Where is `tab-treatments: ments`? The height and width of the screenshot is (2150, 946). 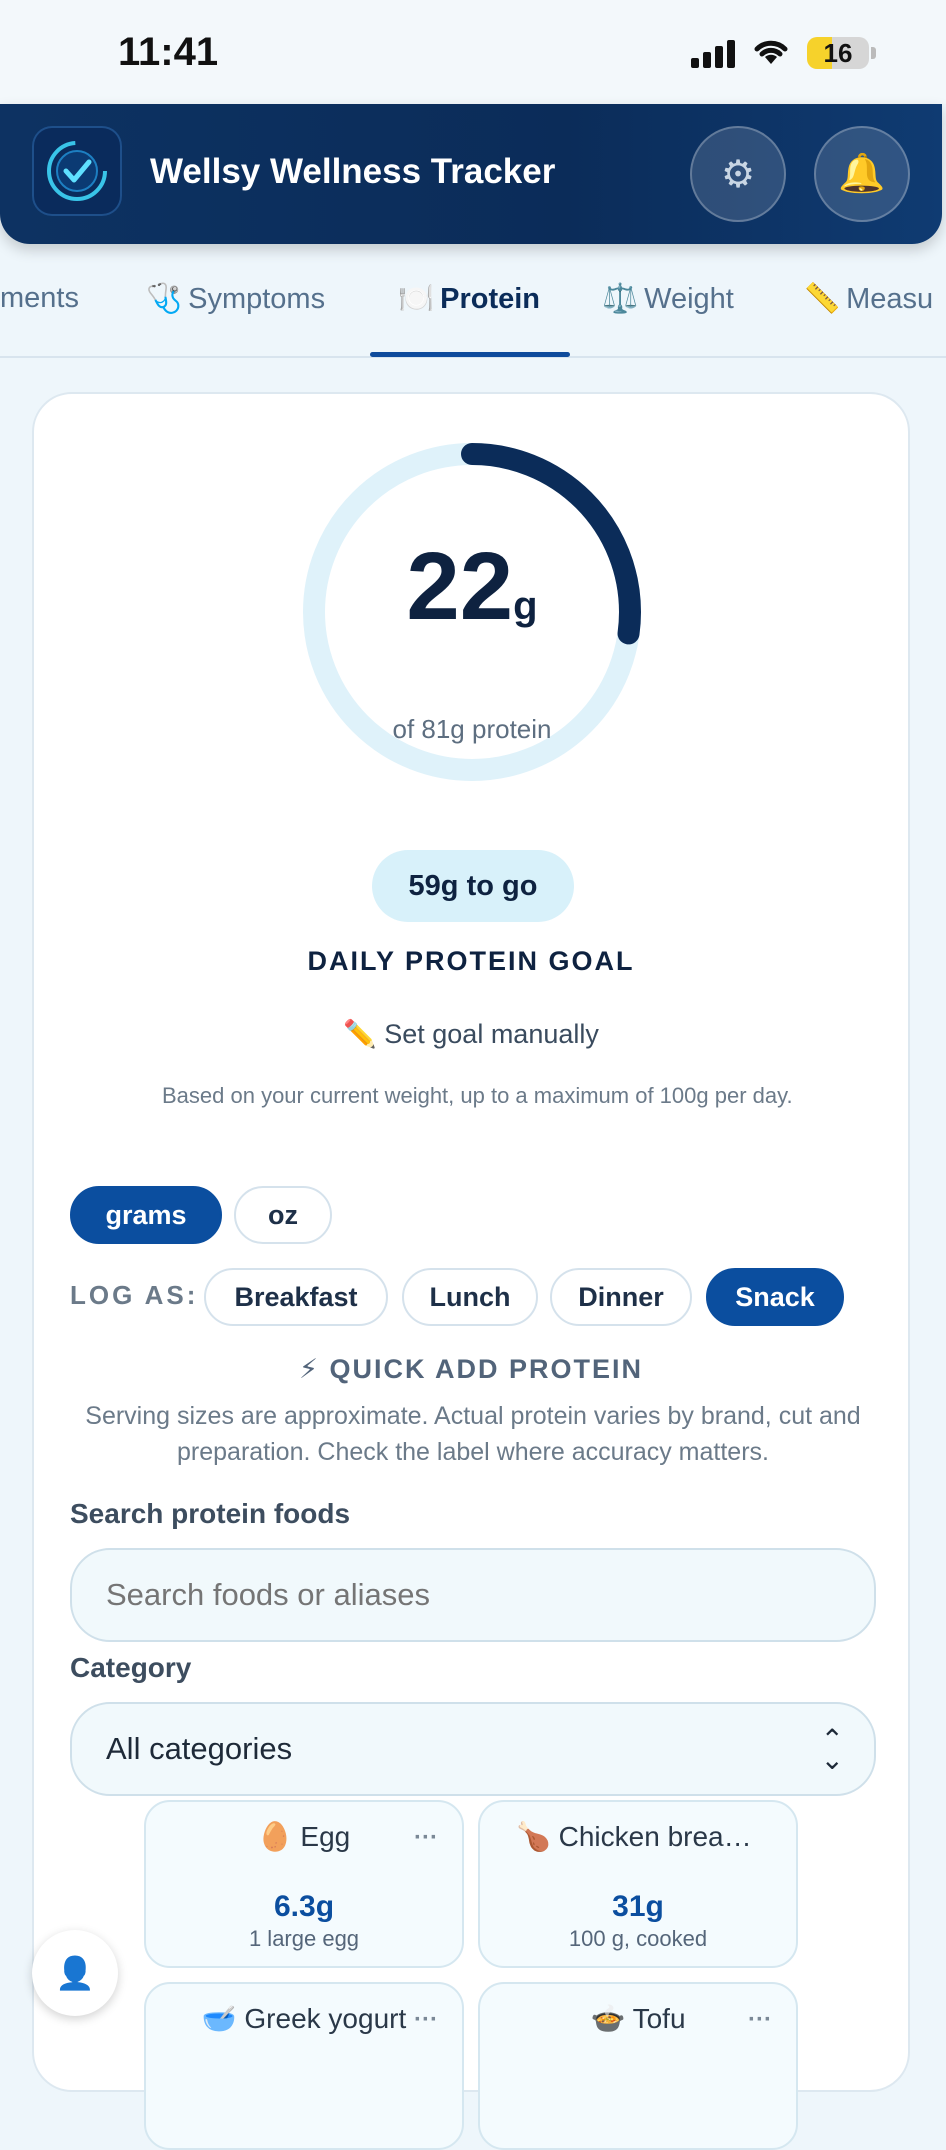
tab-treatments: ments is located at coordinates (39, 298).